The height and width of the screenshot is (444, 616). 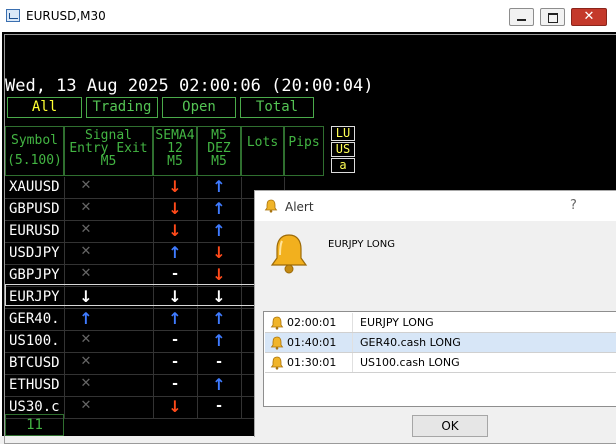 I want to click on side-button-lu: LU, so click(x=343, y=133).